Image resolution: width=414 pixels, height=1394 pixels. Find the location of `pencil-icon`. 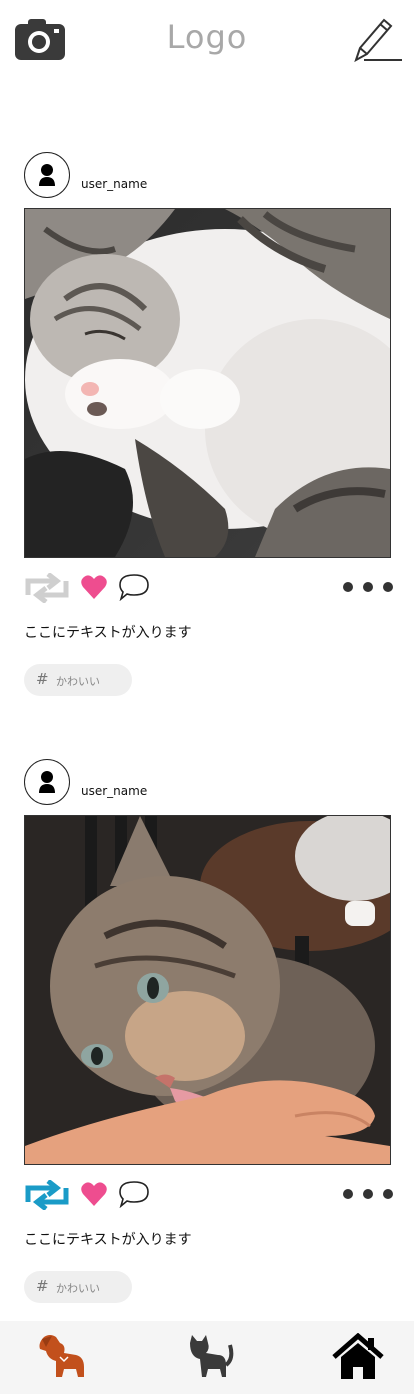

pencil-icon is located at coordinates (377, 40).